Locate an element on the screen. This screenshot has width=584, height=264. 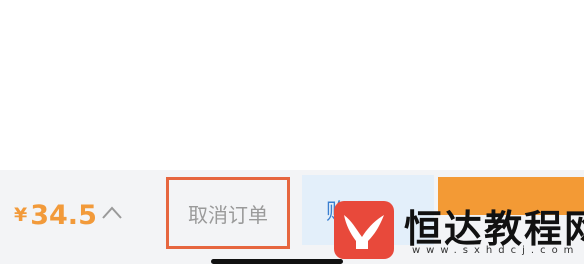
chevron-up-icon is located at coordinates (112, 213).